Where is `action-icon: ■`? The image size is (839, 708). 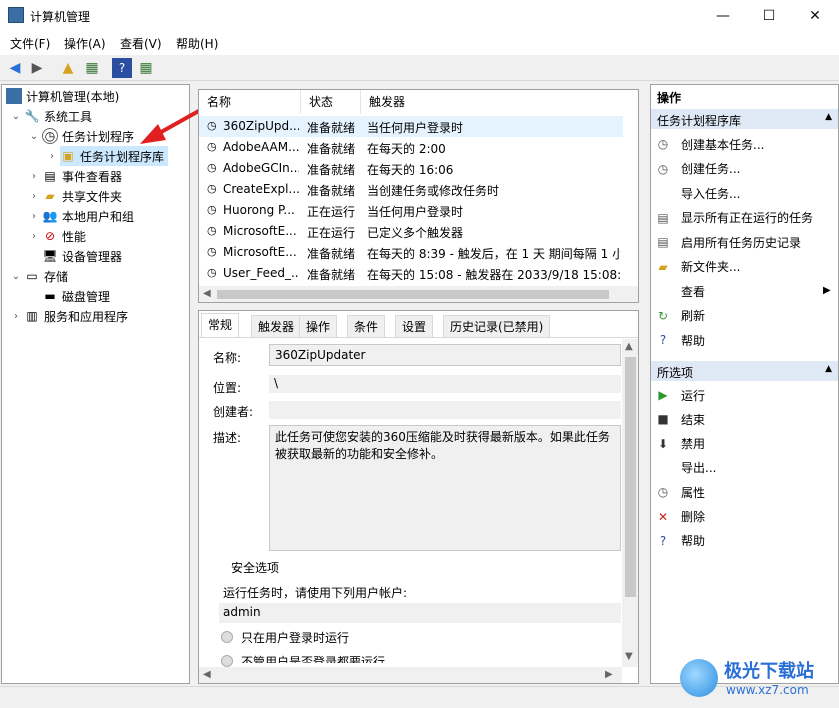 action-icon: ■ is located at coordinates (663, 419).